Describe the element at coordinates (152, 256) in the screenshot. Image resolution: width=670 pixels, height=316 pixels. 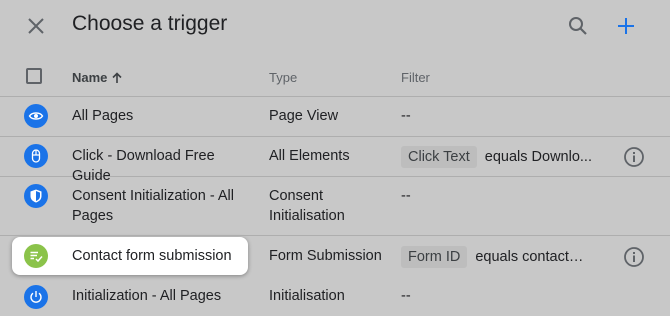
I see `trigger-name: Contact form submission` at that location.